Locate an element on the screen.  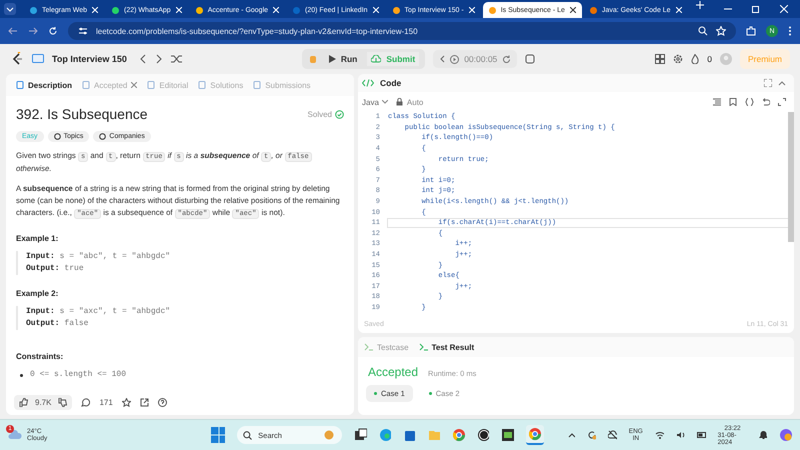
sync-icon is located at coordinates (591, 435).